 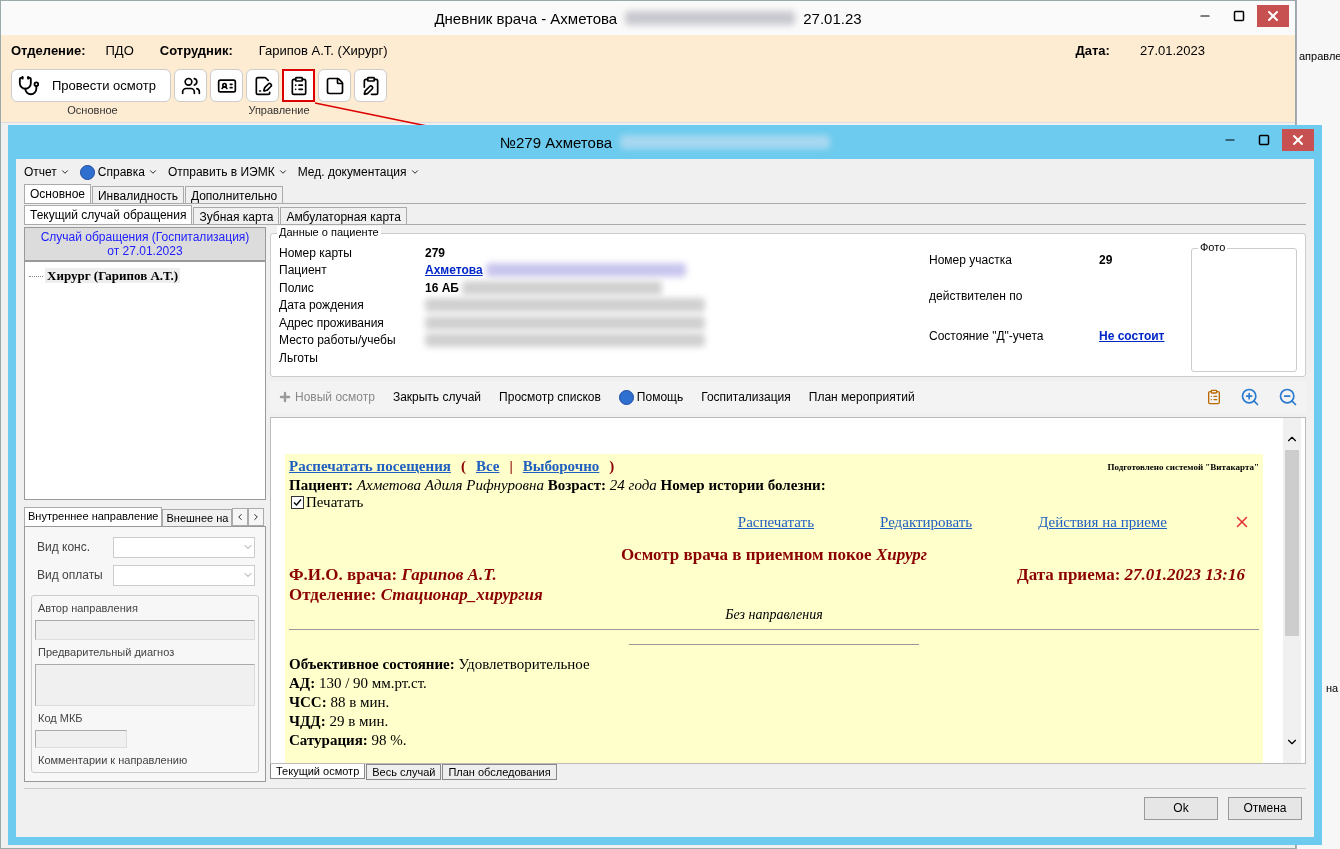 I want to click on toolbar-button: Госпитализация, so click(x=746, y=397).